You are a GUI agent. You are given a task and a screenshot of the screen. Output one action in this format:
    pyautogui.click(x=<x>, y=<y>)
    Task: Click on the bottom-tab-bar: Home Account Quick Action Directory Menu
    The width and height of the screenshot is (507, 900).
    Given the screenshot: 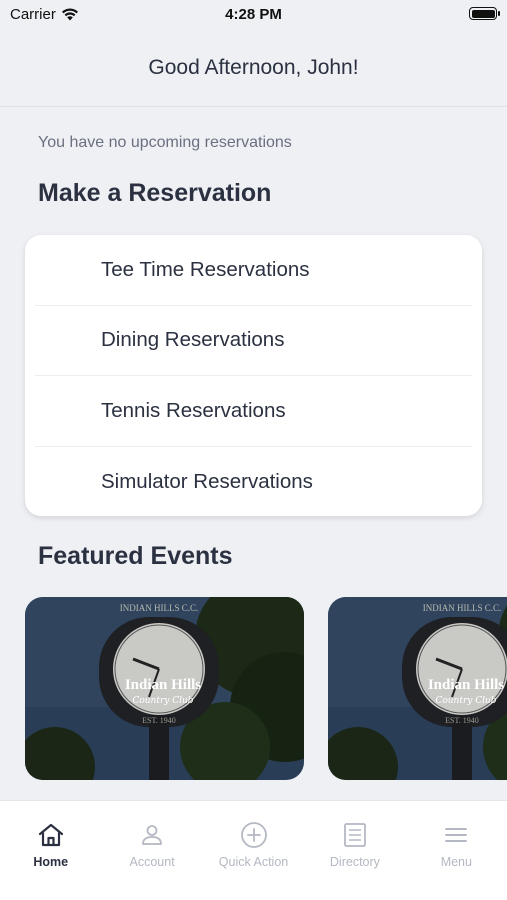 What is the action you would take?
    pyautogui.click(x=253, y=850)
    